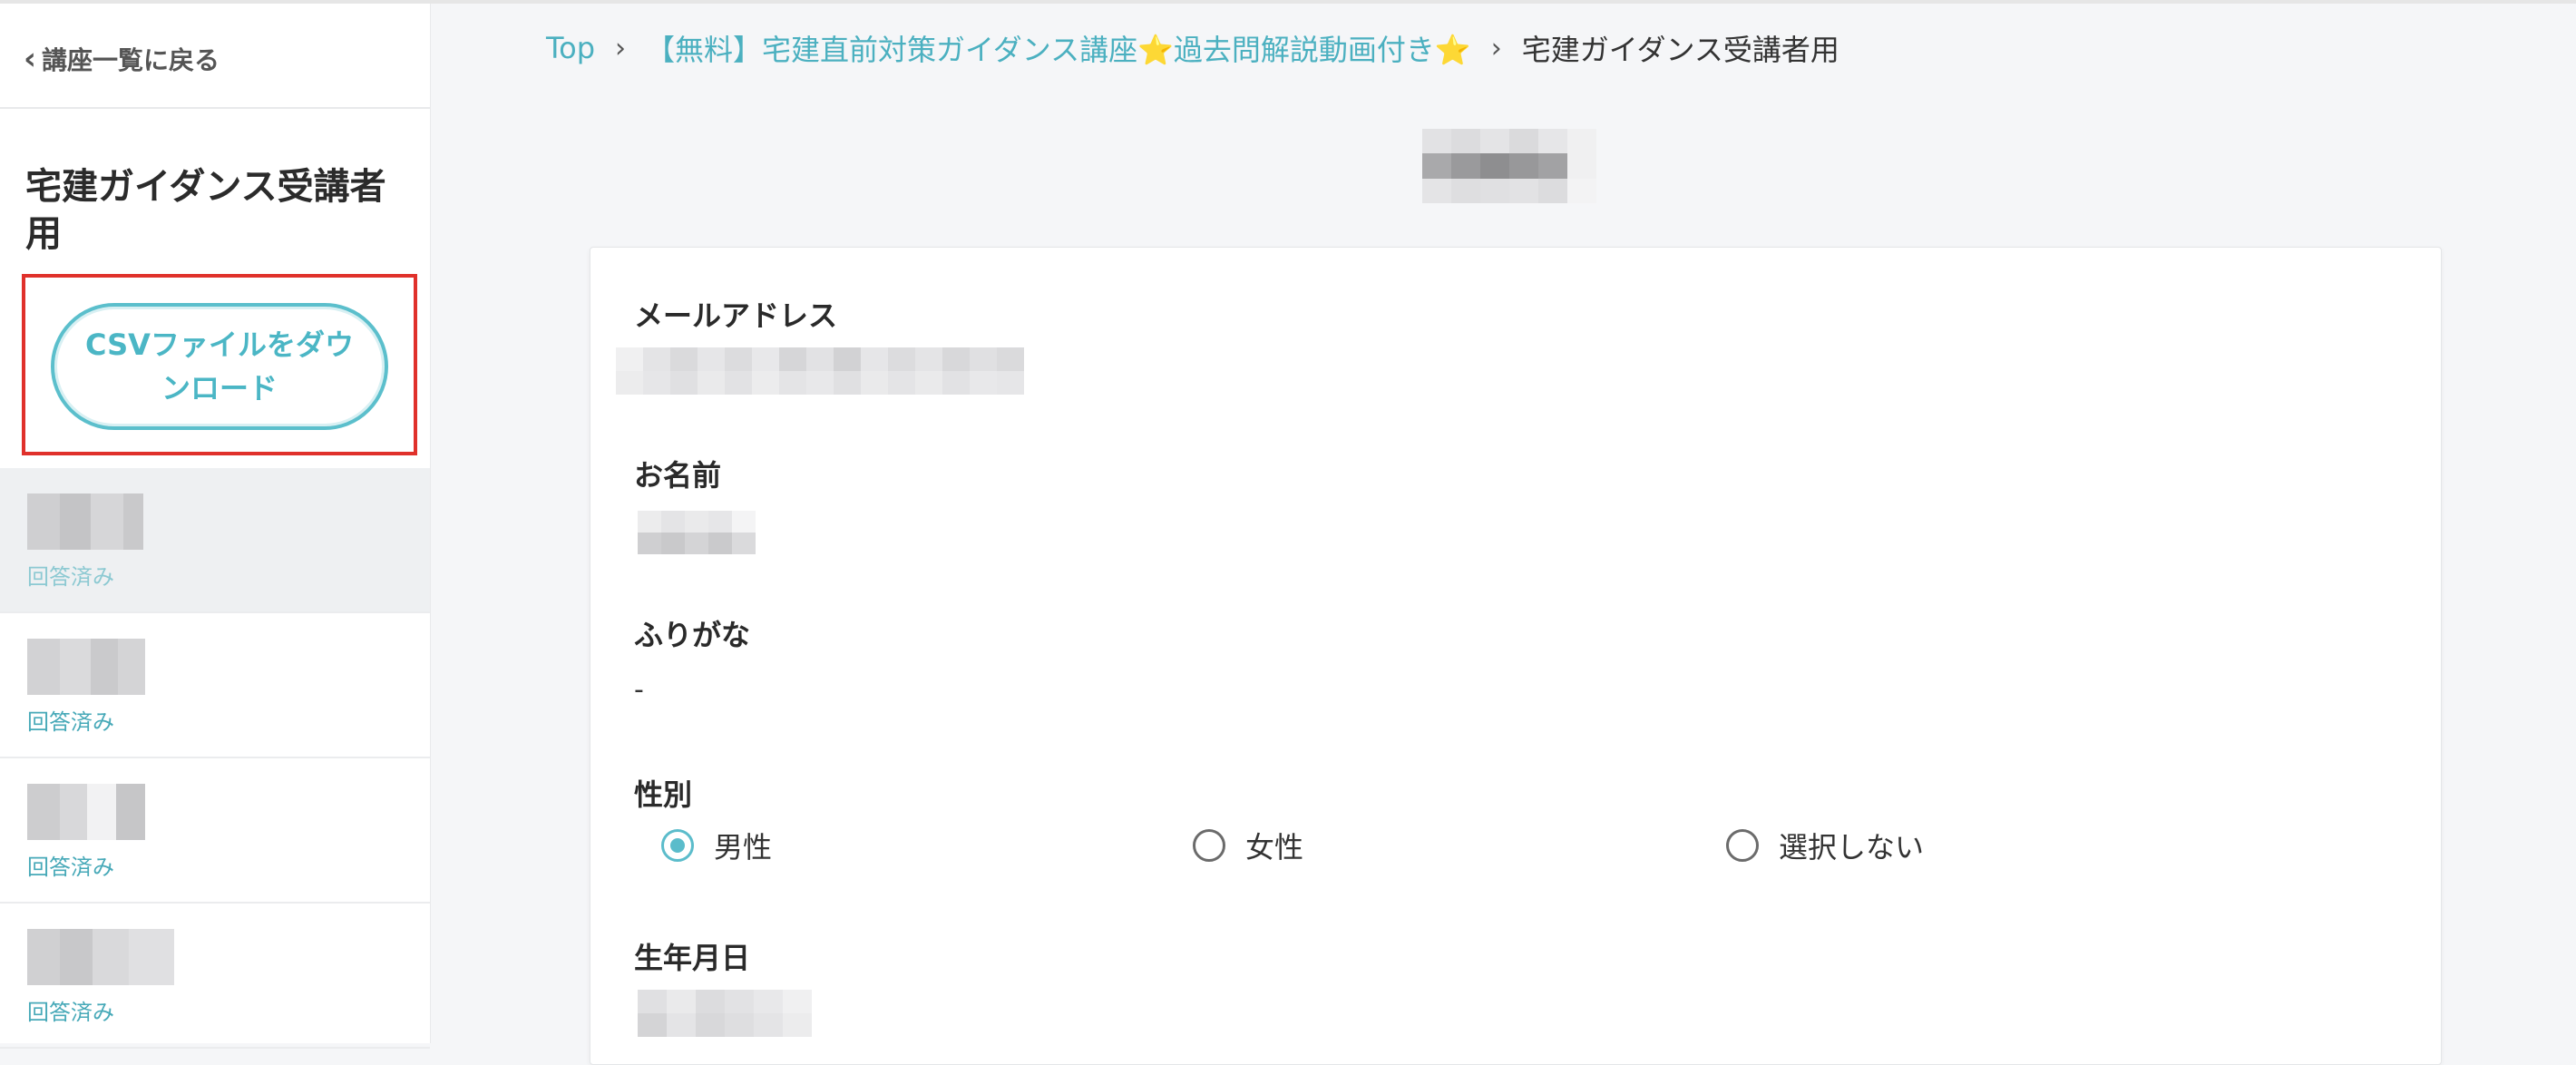 The image size is (2576, 1065). Describe the element at coordinates (205, 210) in the screenshot. I see `course-title: 宅建ガイダンス受講者用` at that location.